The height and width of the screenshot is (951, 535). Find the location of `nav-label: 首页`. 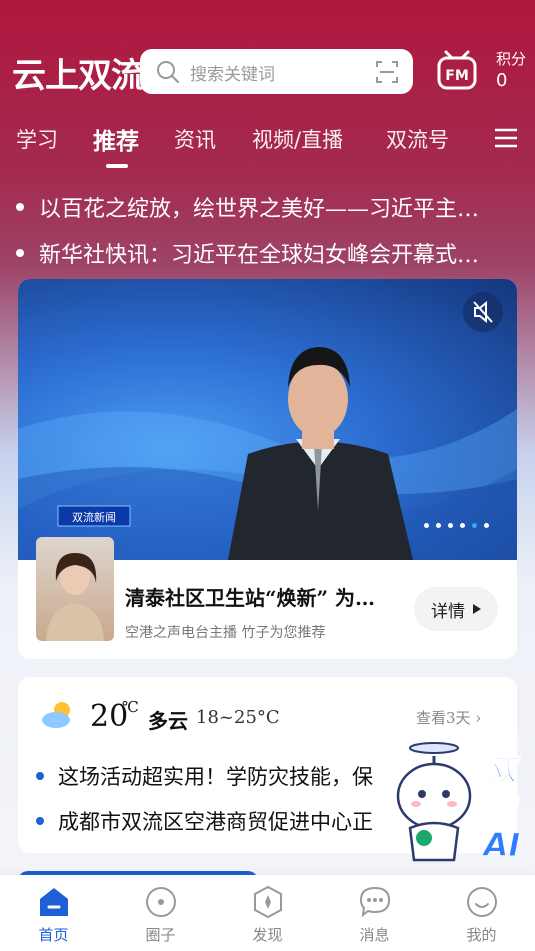

nav-label: 首页 is located at coordinates (53, 935).